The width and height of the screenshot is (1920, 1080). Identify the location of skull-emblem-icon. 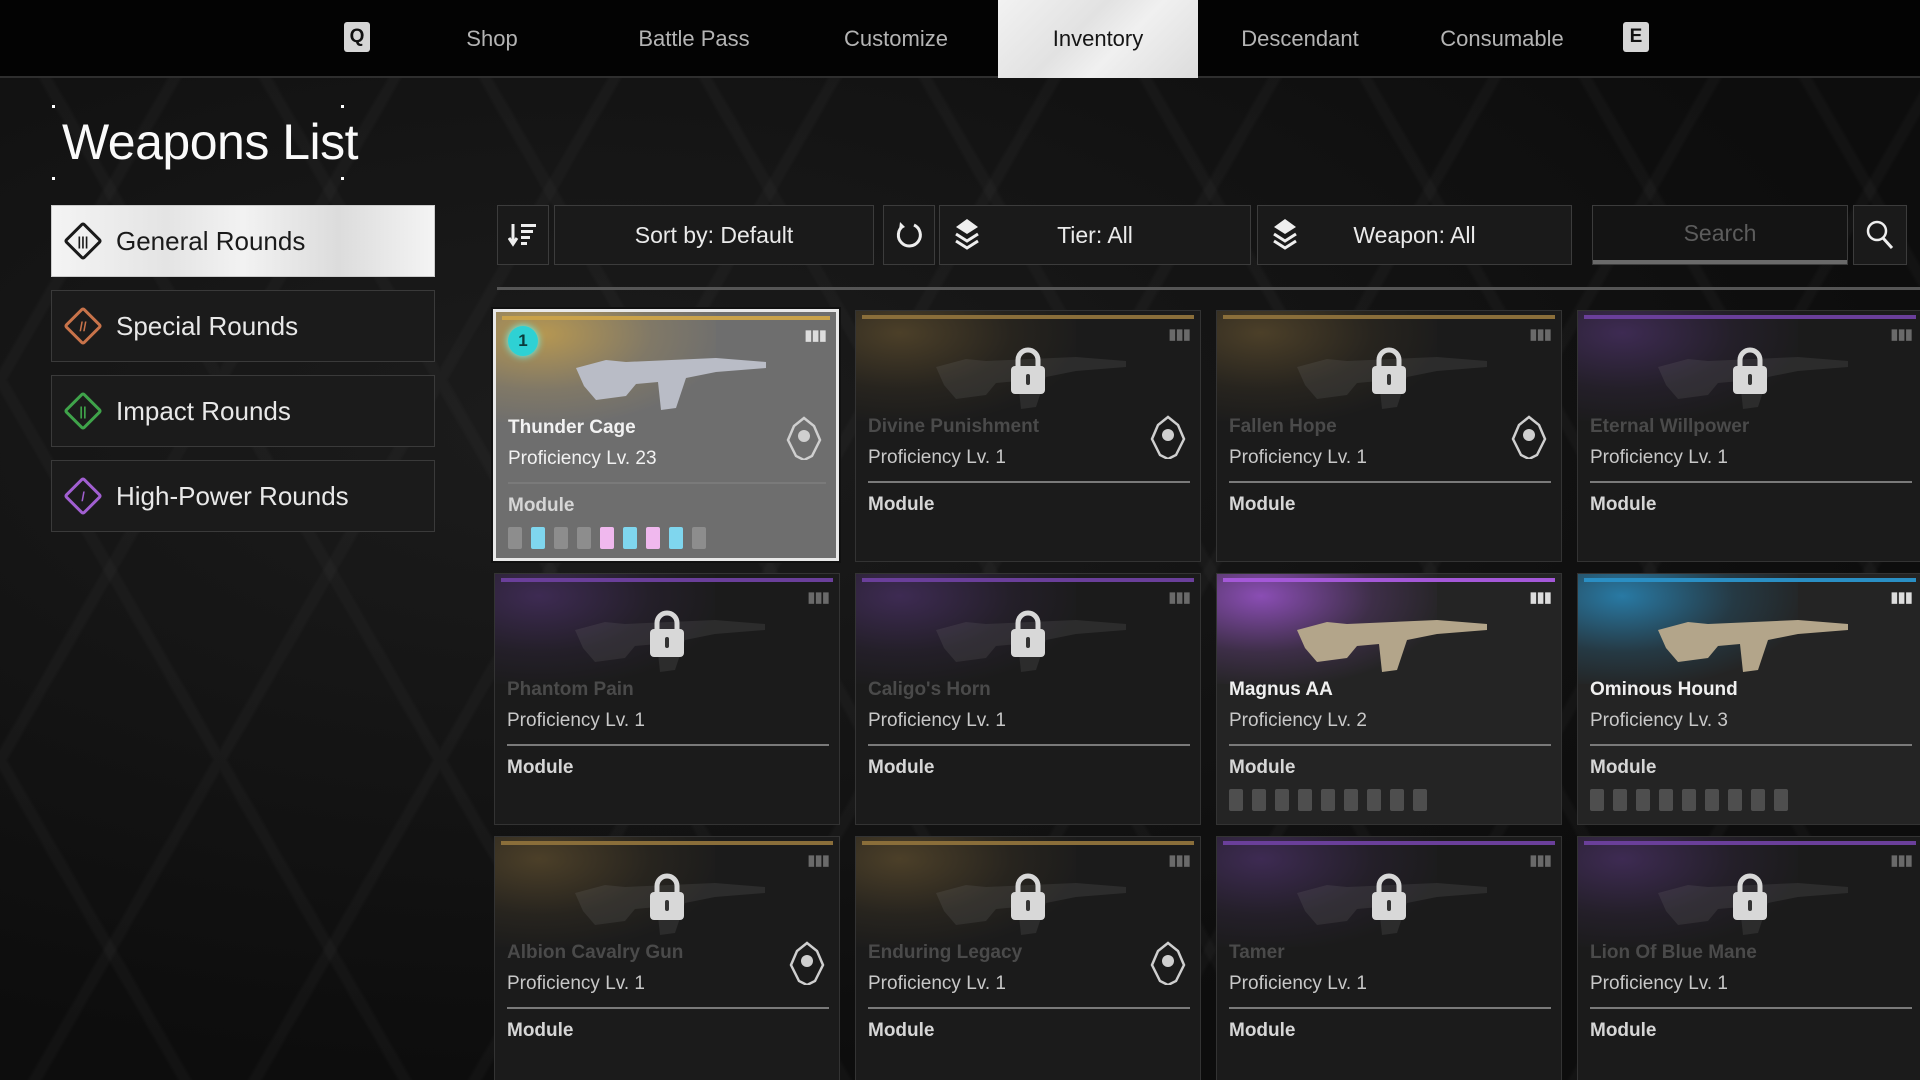
(804, 438).